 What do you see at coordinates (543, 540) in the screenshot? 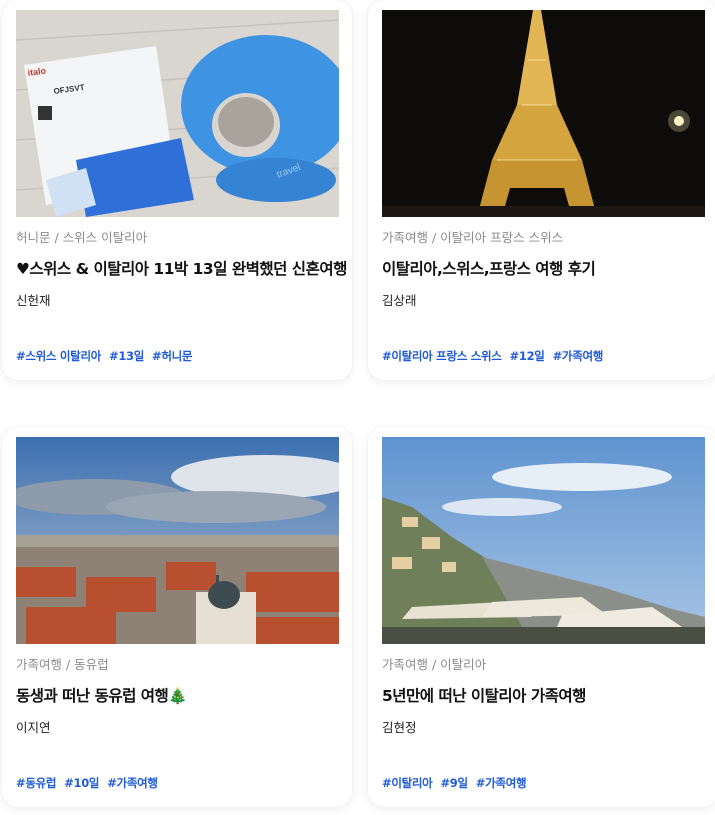
I see `amalfi-coast-photo` at bounding box center [543, 540].